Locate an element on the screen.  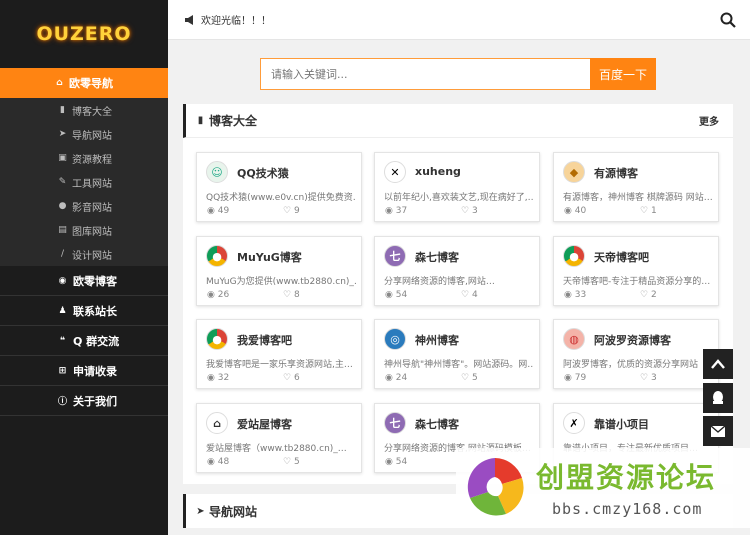
blog-card: ● 我爱博客吧 我爱博客吧是一家乐享资源网站,主… ◉ 32 ♡ 6 is located at coordinates (279, 354).